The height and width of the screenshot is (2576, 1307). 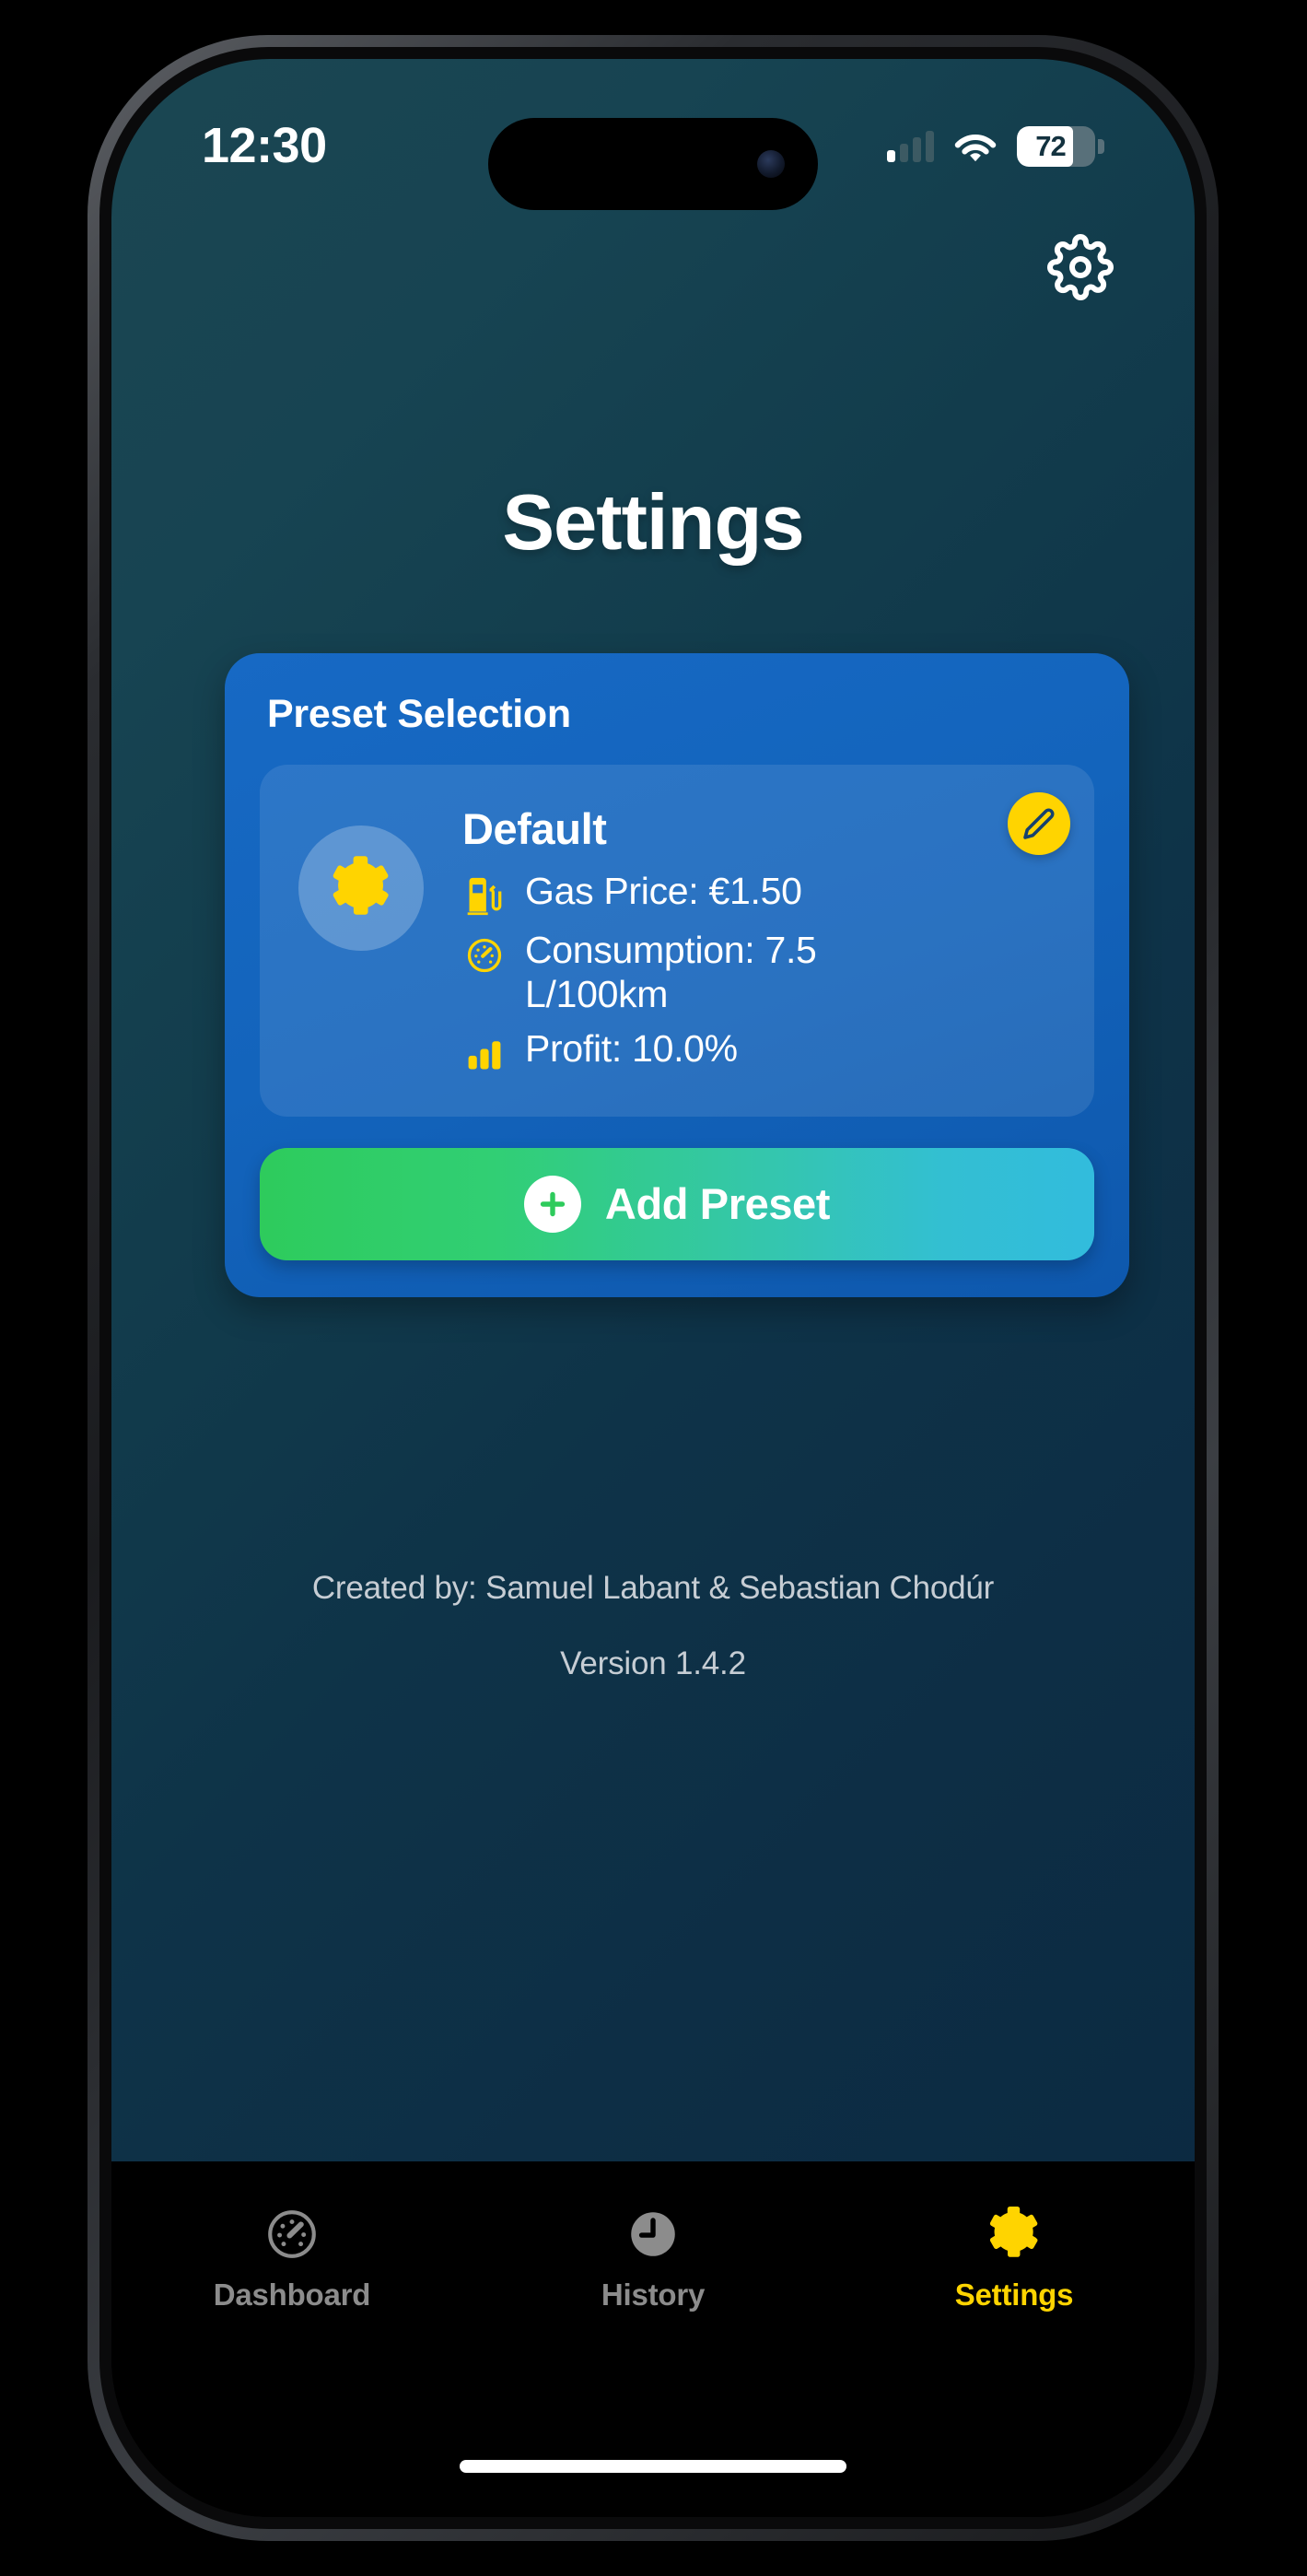 I want to click on pencil-icon, so click(x=1039, y=823).